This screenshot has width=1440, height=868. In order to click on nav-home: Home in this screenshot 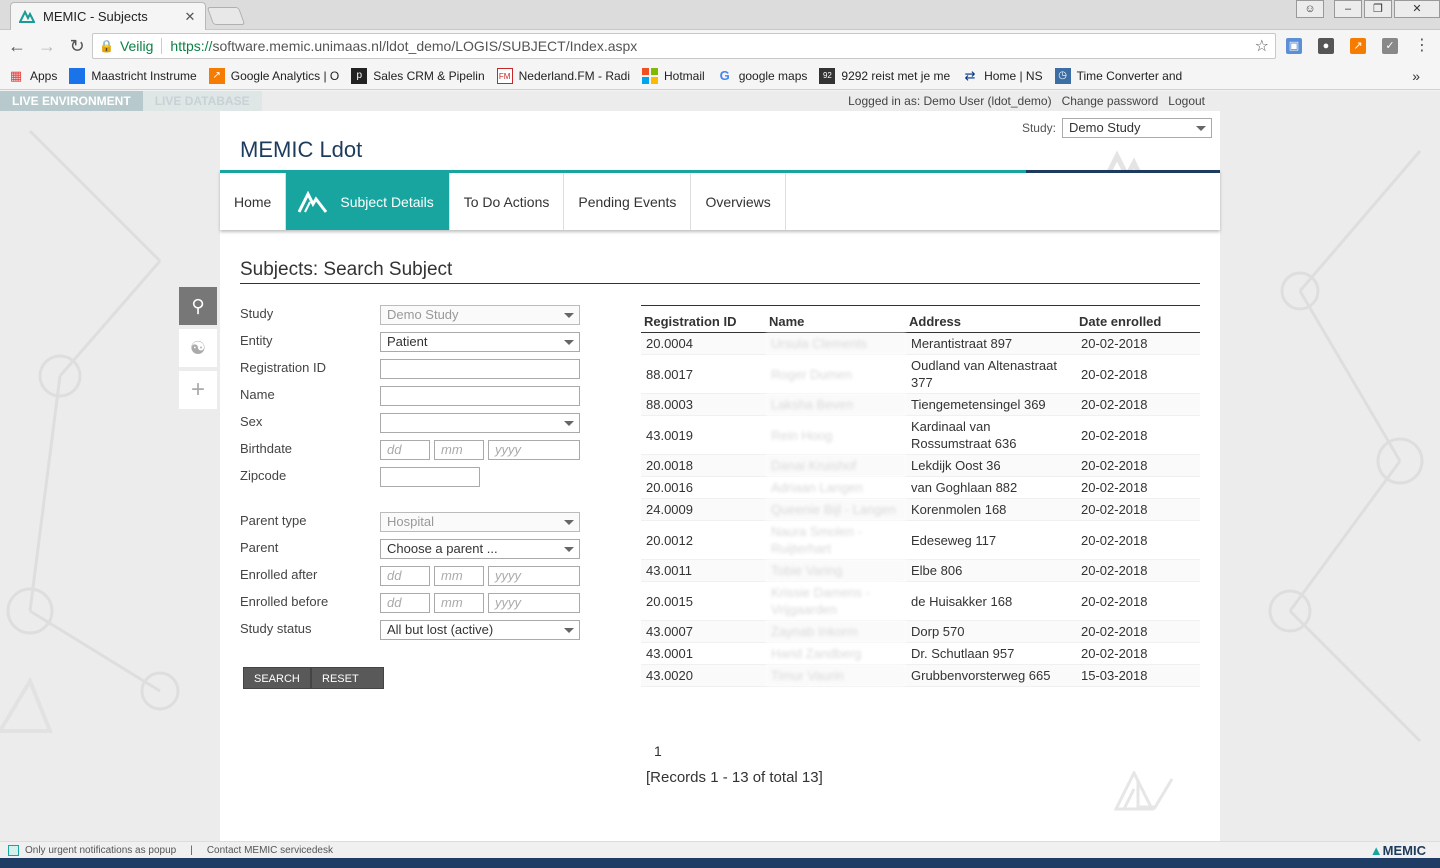, I will do `click(253, 201)`.